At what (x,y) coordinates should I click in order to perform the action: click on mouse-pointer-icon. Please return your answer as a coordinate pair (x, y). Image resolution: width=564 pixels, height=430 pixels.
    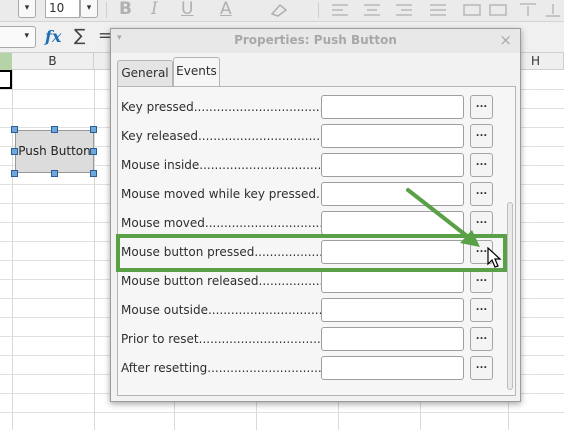
    Looking at the image, I should click on (494, 257).